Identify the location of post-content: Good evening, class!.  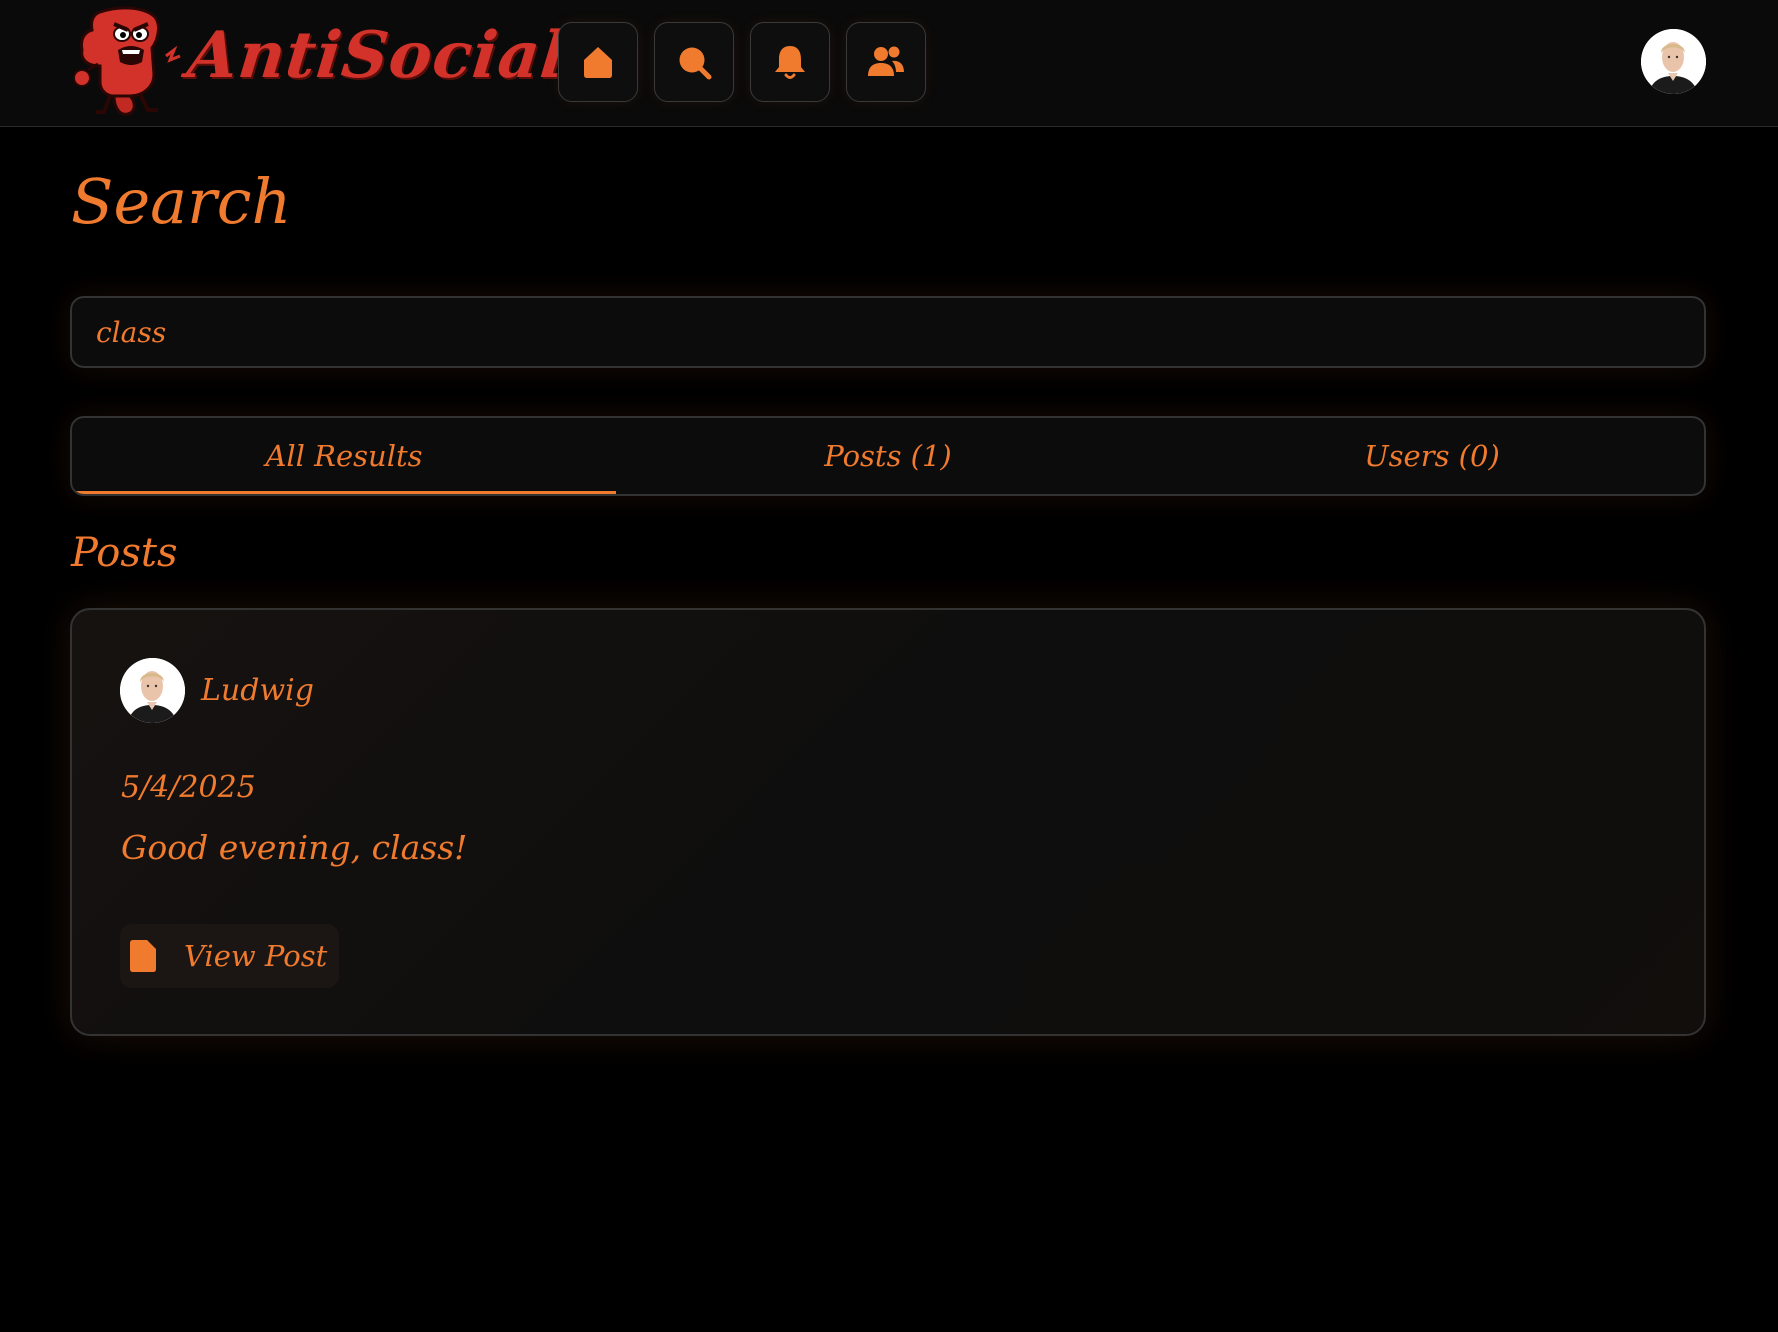
(294, 847).